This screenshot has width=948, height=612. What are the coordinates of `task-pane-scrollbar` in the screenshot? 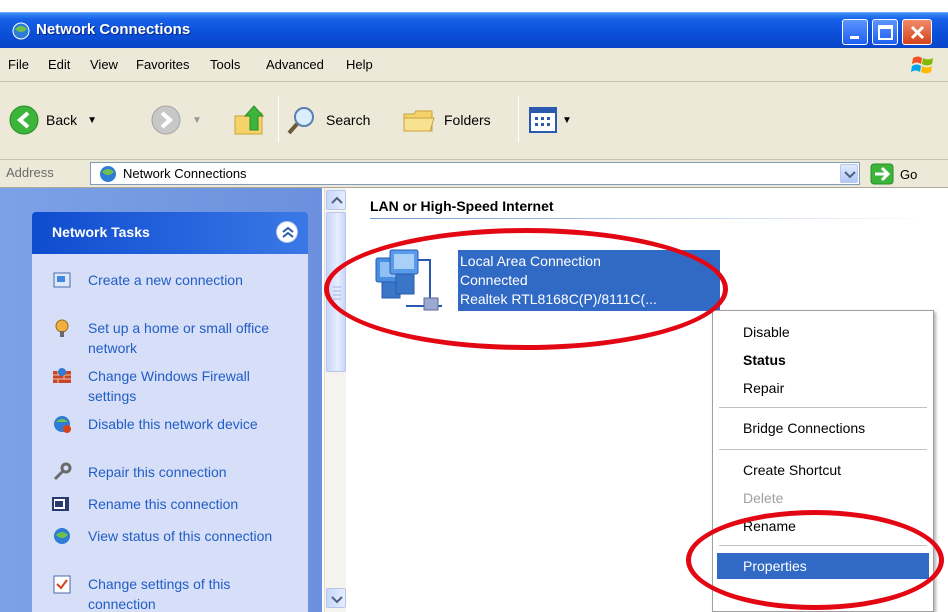 It's located at (335, 400).